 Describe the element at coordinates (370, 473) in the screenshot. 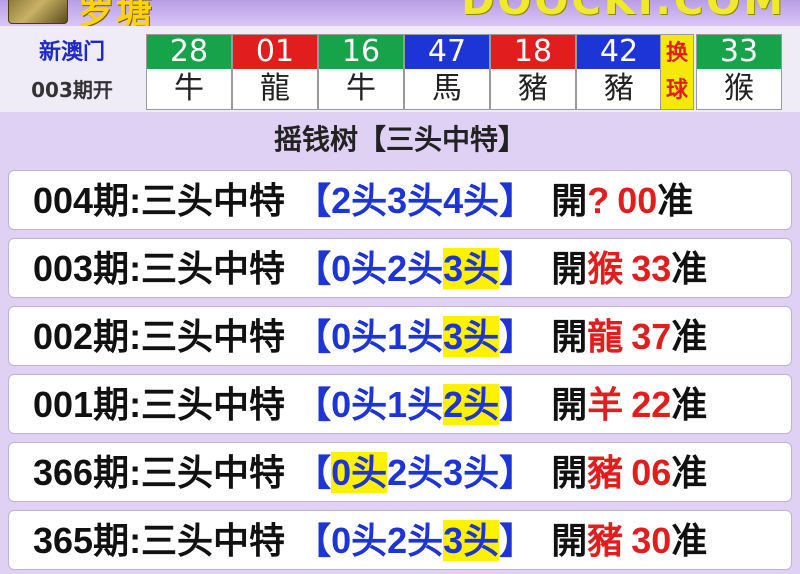

I see `prediction-row-content: 366期:三头中特 【0头2头3头】 開豬 06准` at that location.